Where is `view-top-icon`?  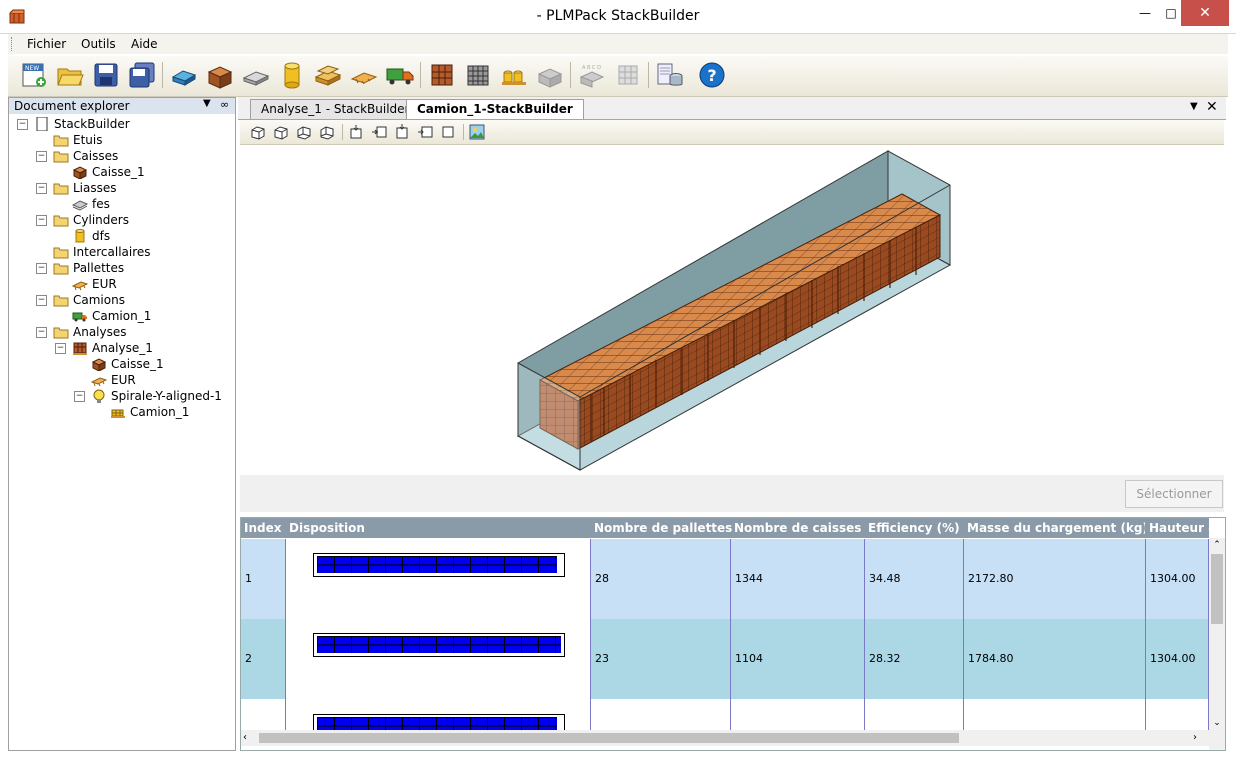
view-top-icon is located at coordinates (356, 132).